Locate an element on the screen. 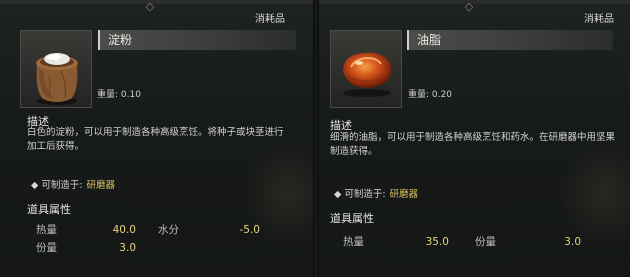 Image resolution: width=630 pixels, height=277 pixels. item-name: 淀粉 is located at coordinates (197, 40).